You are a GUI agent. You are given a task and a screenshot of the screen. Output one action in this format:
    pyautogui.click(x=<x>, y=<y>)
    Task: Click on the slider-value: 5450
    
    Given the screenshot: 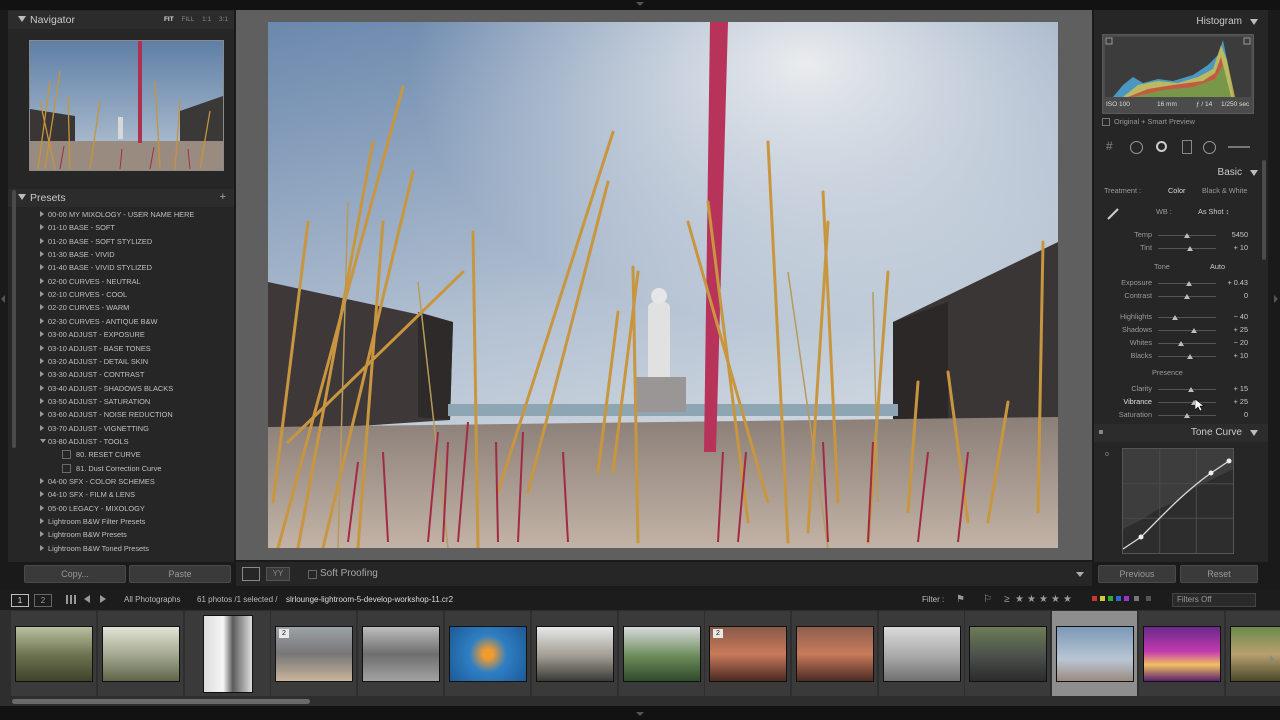 What is the action you would take?
    pyautogui.click(x=1231, y=234)
    